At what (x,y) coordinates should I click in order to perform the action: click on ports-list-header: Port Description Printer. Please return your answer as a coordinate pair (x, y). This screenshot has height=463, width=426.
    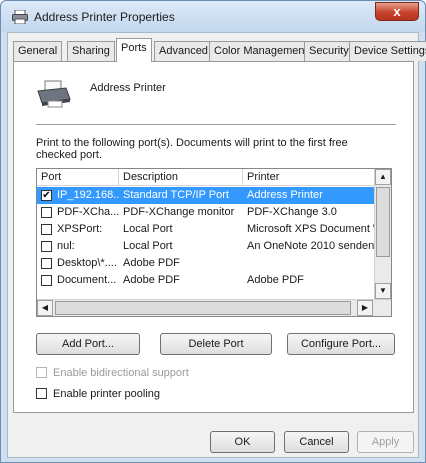
    Looking at the image, I should click on (206, 177).